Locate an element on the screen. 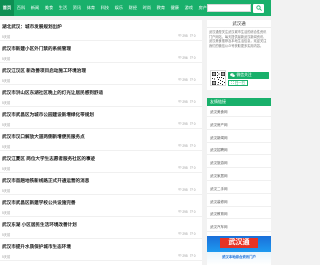 This screenshot has height=265, width=320. scan-icon is located at coordinates (233, 83).